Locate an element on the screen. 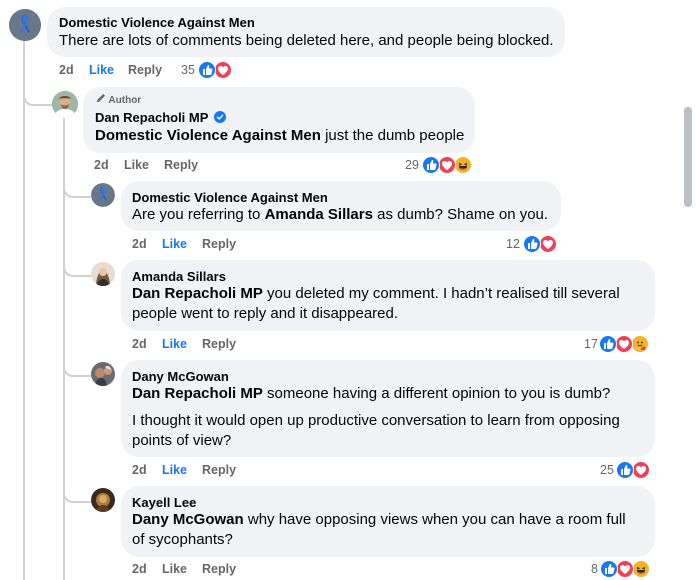  pencil-icon is located at coordinates (100, 98).